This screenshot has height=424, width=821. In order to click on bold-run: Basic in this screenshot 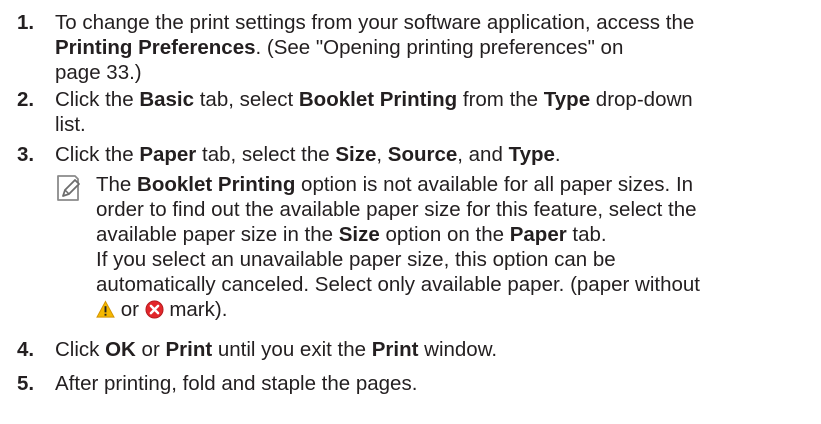, I will do `click(167, 99)`.